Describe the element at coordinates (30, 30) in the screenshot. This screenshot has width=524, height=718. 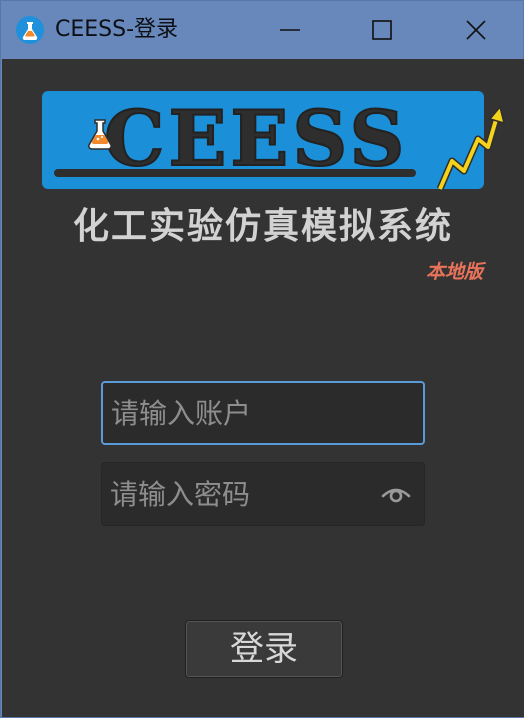
I see `flask-icon` at that location.